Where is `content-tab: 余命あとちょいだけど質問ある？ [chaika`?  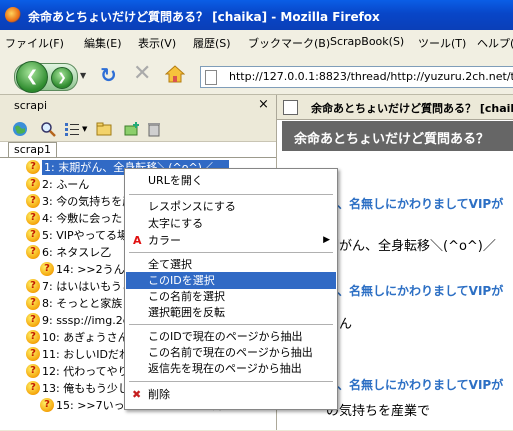 content-tab: 余命あとちょいだけど質問ある？ [chaika is located at coordinates (395, 107).